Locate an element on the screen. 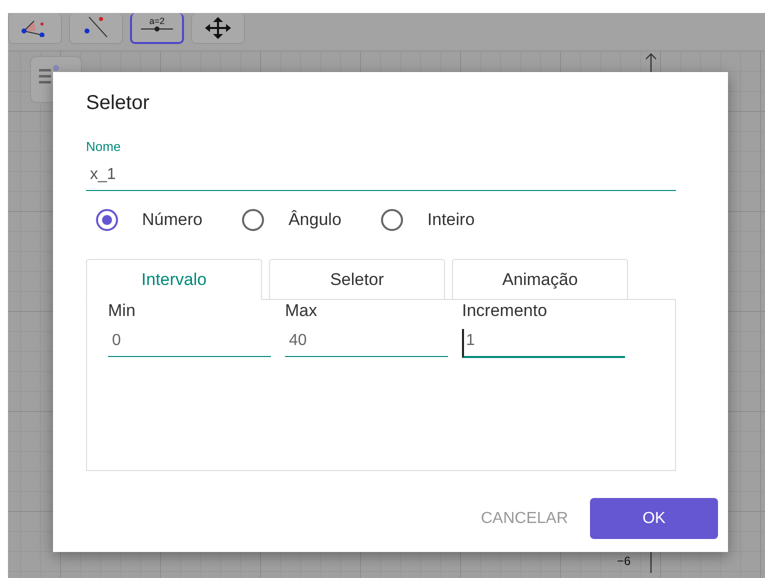 The width and height of the screenshot is (765, 578). tool-button: a=2 is located at coordinates (157, 28).